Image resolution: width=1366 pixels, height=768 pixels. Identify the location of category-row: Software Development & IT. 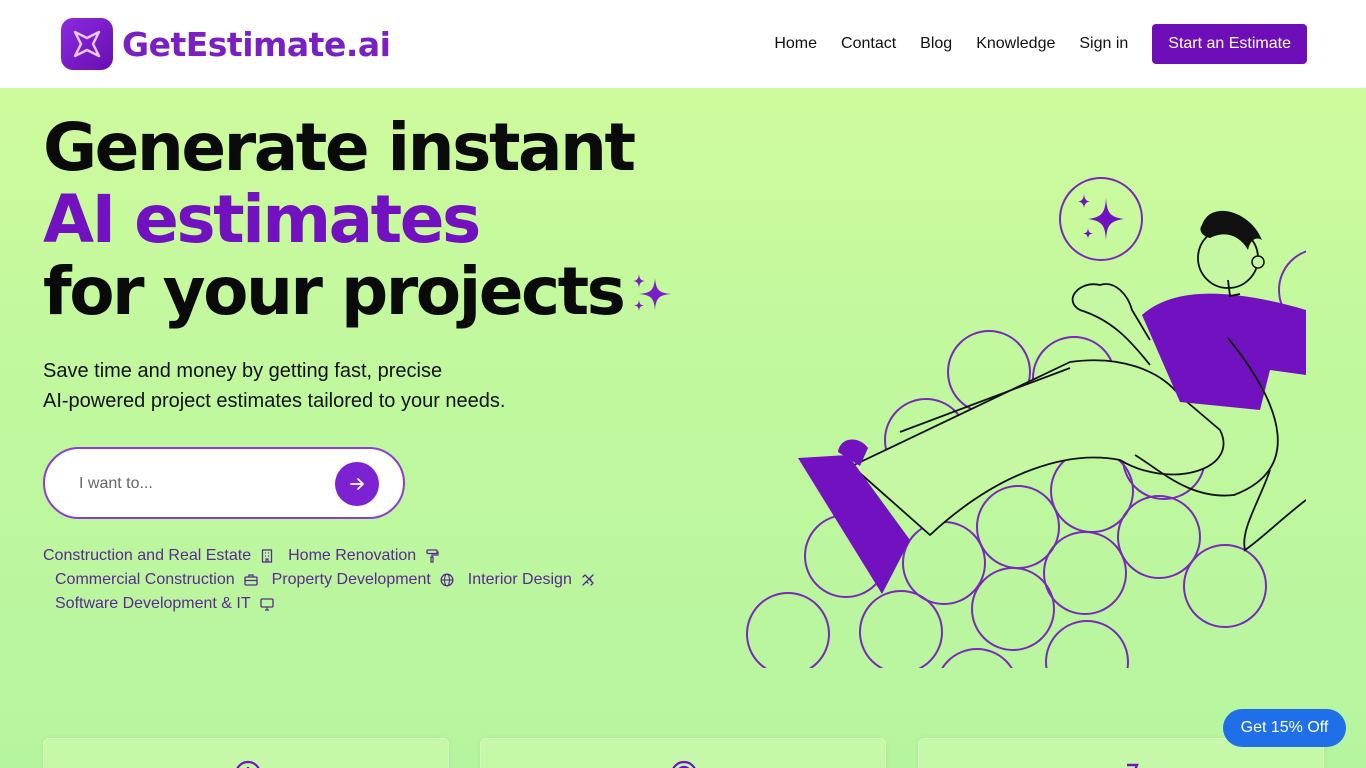
(363, 604).